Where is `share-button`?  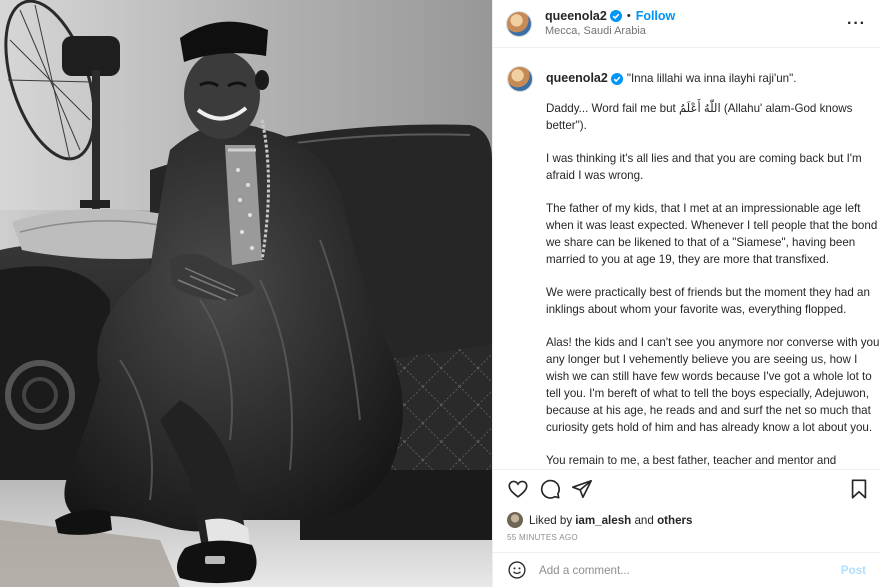 share-button is located at coordinates (582, 489).